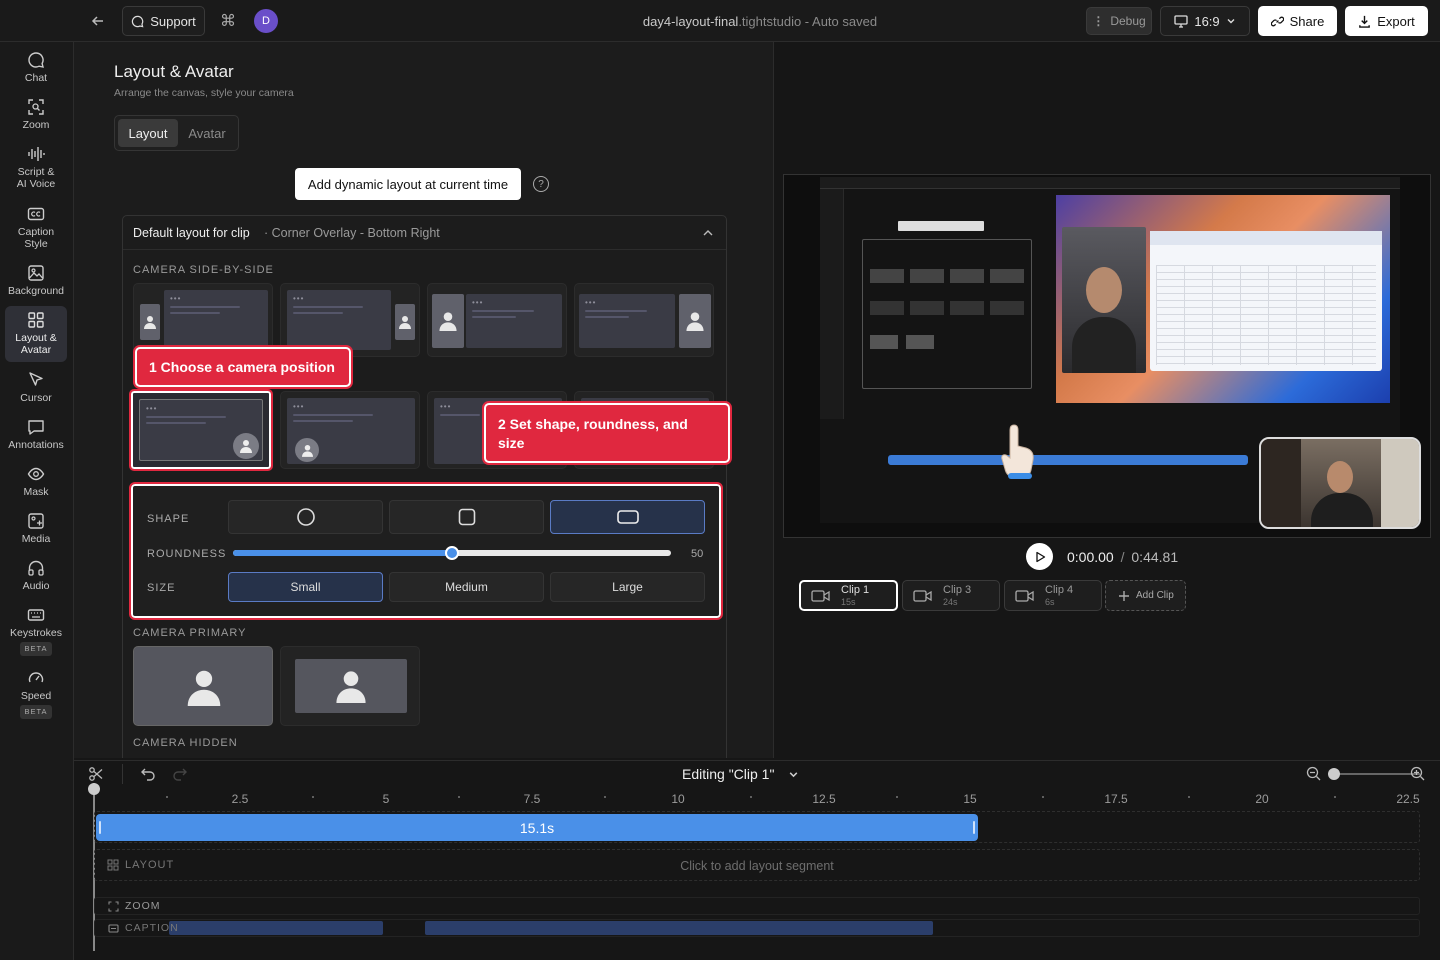 This screenshot has width=1440, height=960. What do you see at coordinates (36, 531) in the screenshot?
I see `sidebar-item-media: Media` at bounding box center [36, 531].